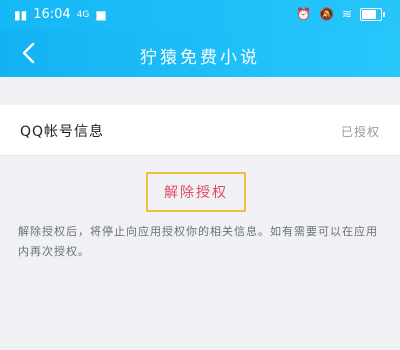  What do you see at coordinates (200, 130) in the screenshot?
I see `account-info-row: QQ帐号信息 已授权` at bounding box center [200, 130].